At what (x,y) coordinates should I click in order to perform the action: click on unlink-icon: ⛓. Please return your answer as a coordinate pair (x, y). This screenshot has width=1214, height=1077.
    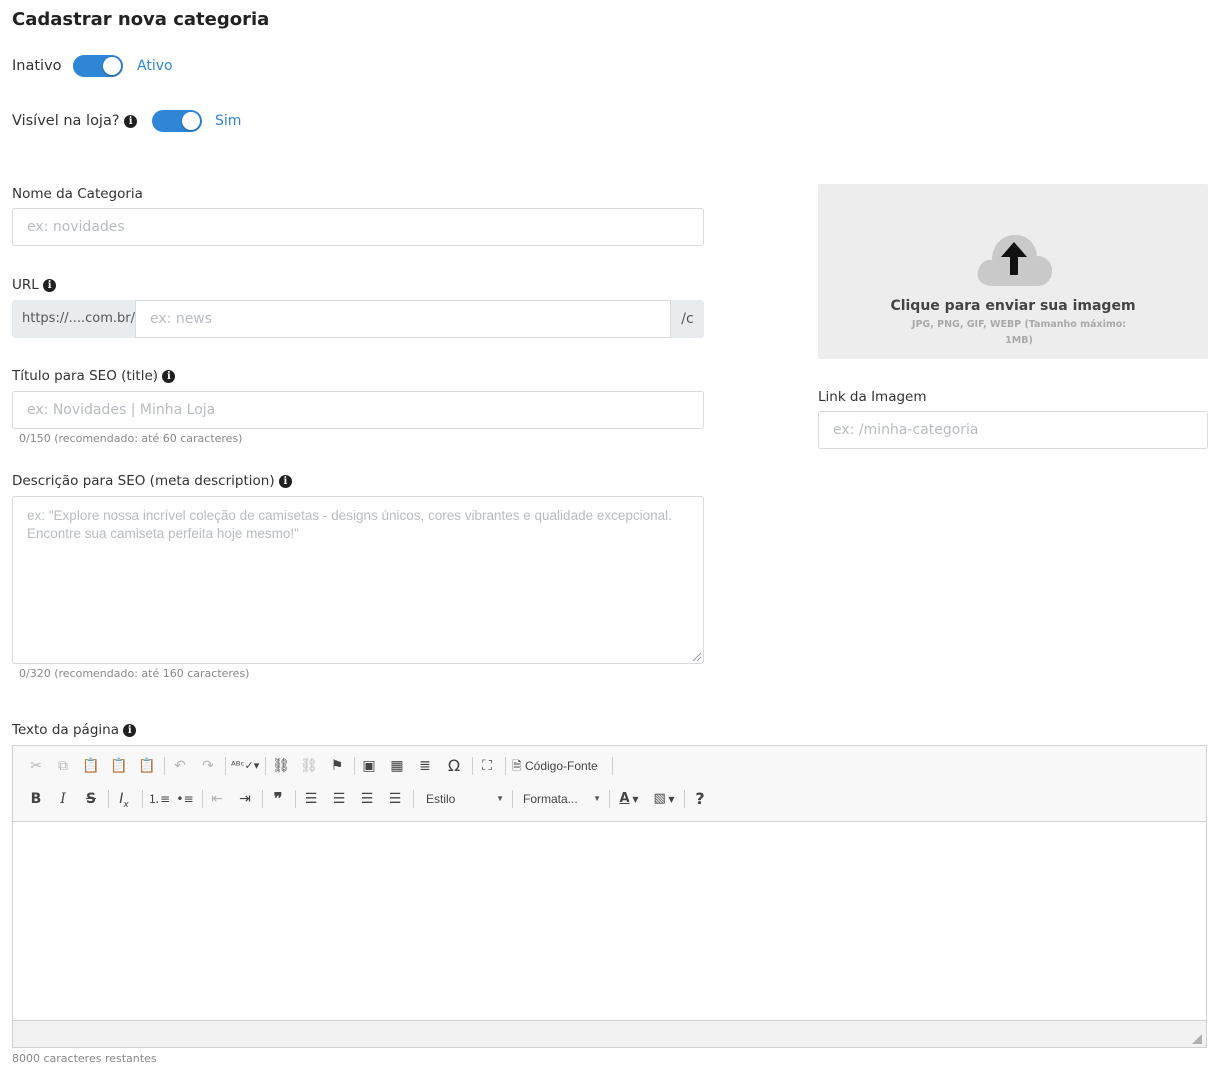
    Looking at the image, I should click on (309, 766).